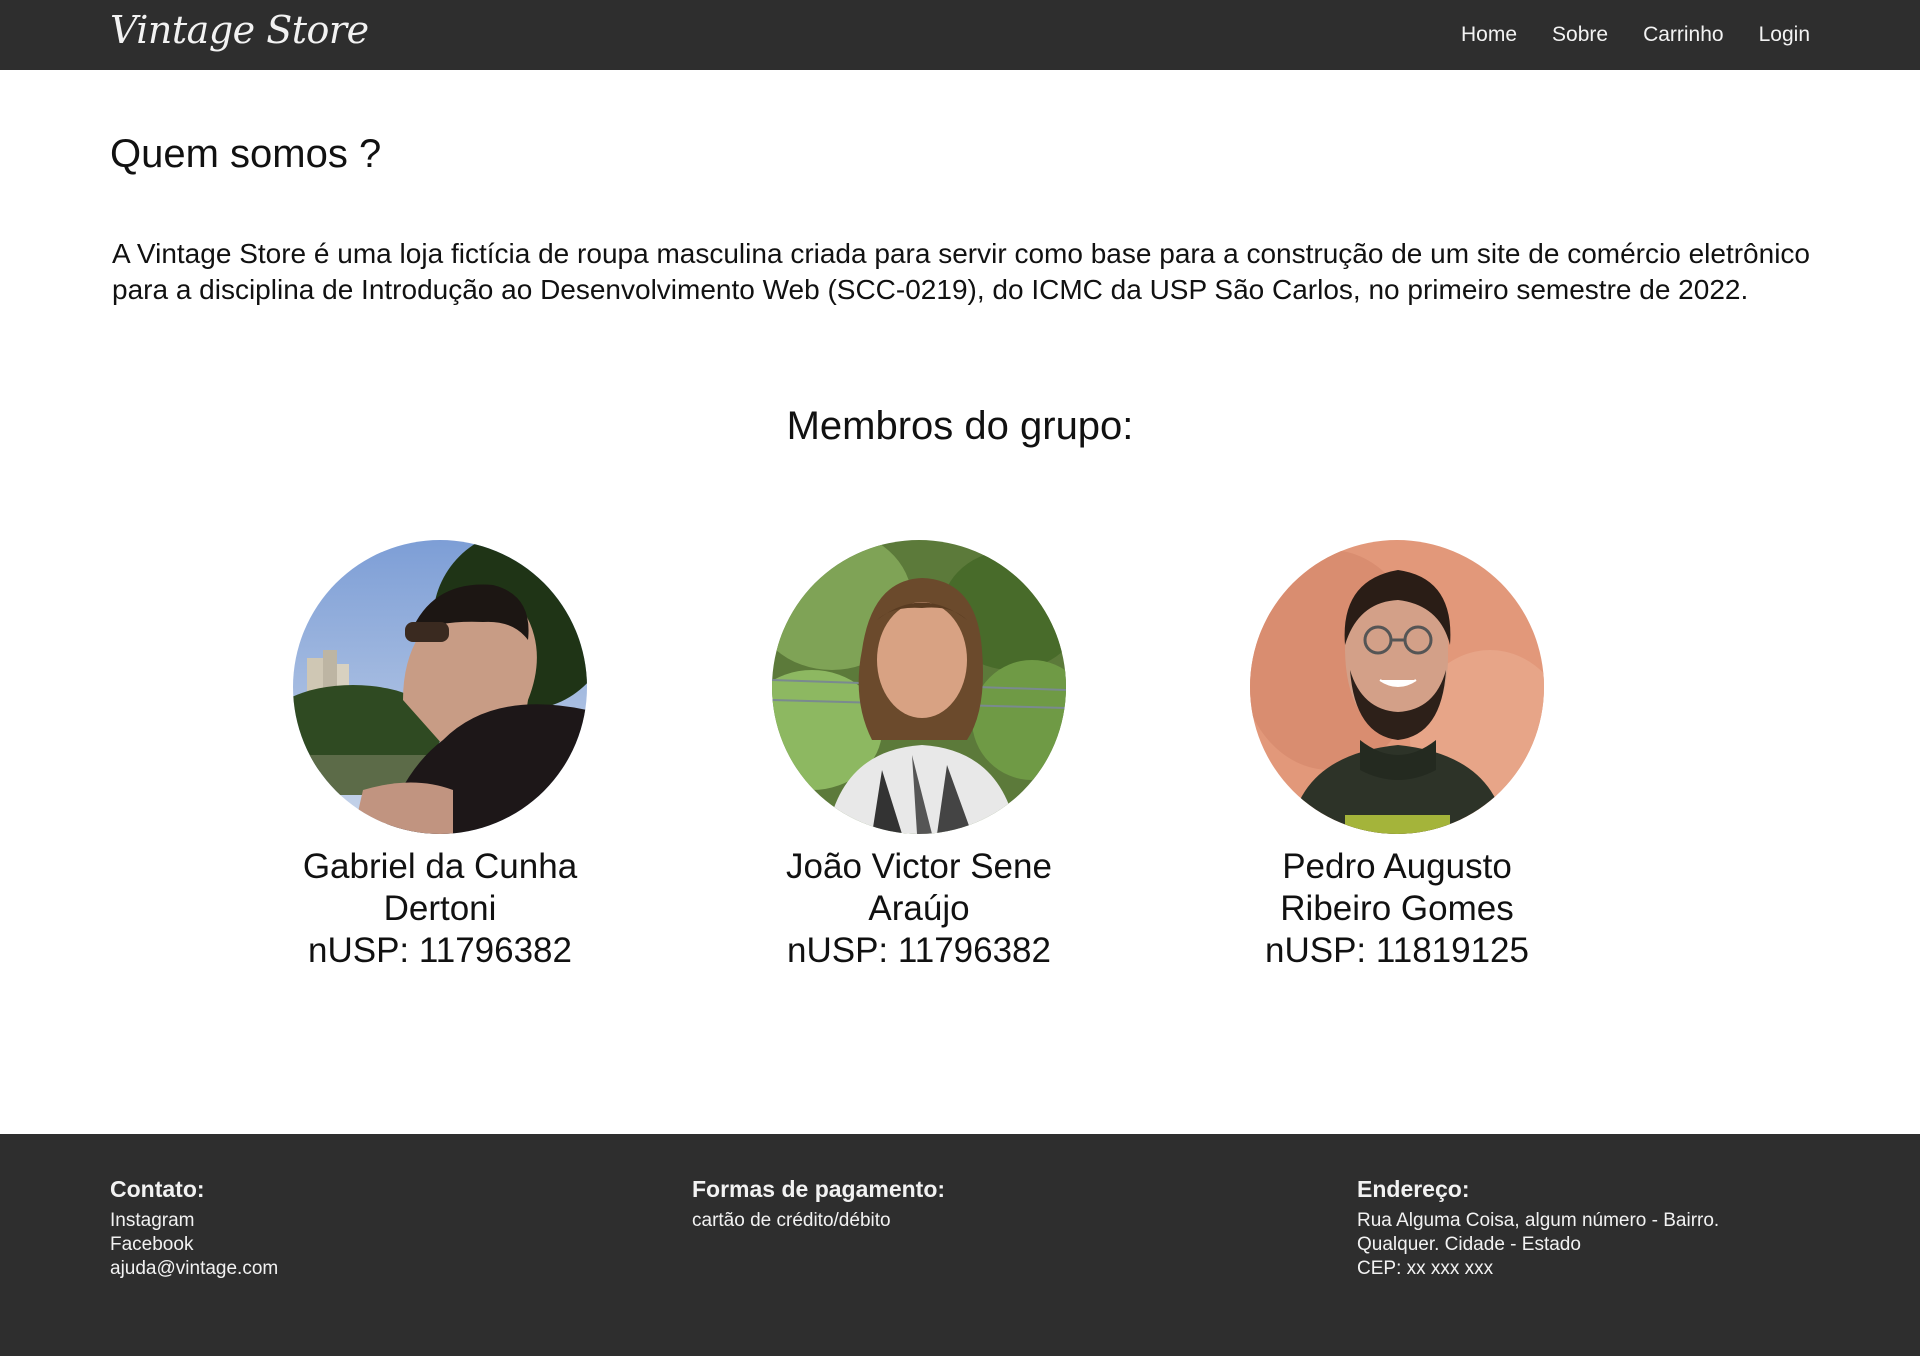 The width and height of the screenshot is (1920, 1356). Describe the element at coordinates (960, 35) in the screenshot. I see `navbar: Vintage Store Home Sobre Carrinho Login` at that location.